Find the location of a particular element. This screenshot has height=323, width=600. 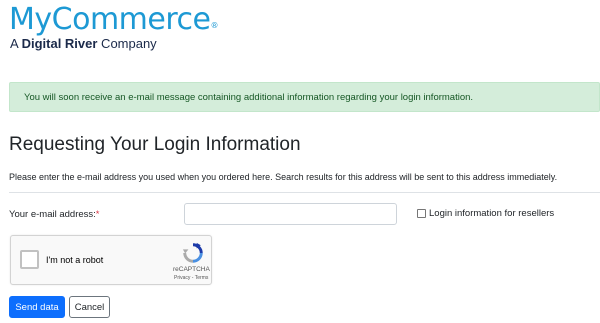

page-title: Requesting Your Login Information is located at coordinates (155, 144).